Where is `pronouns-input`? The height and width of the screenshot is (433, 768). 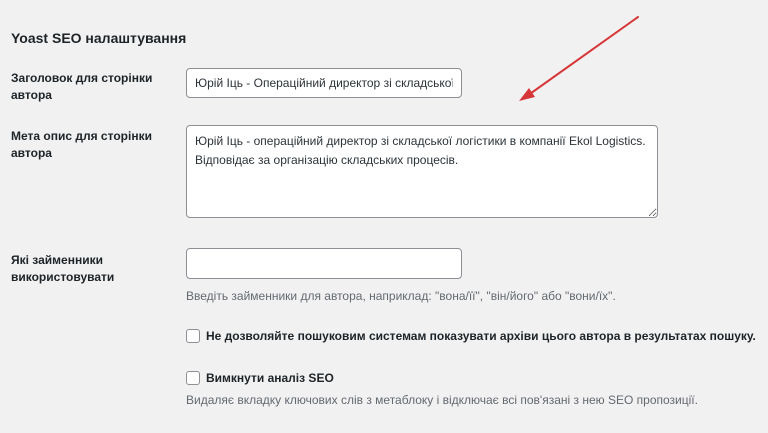
pronouns-input is located at coordinates (324, 263).